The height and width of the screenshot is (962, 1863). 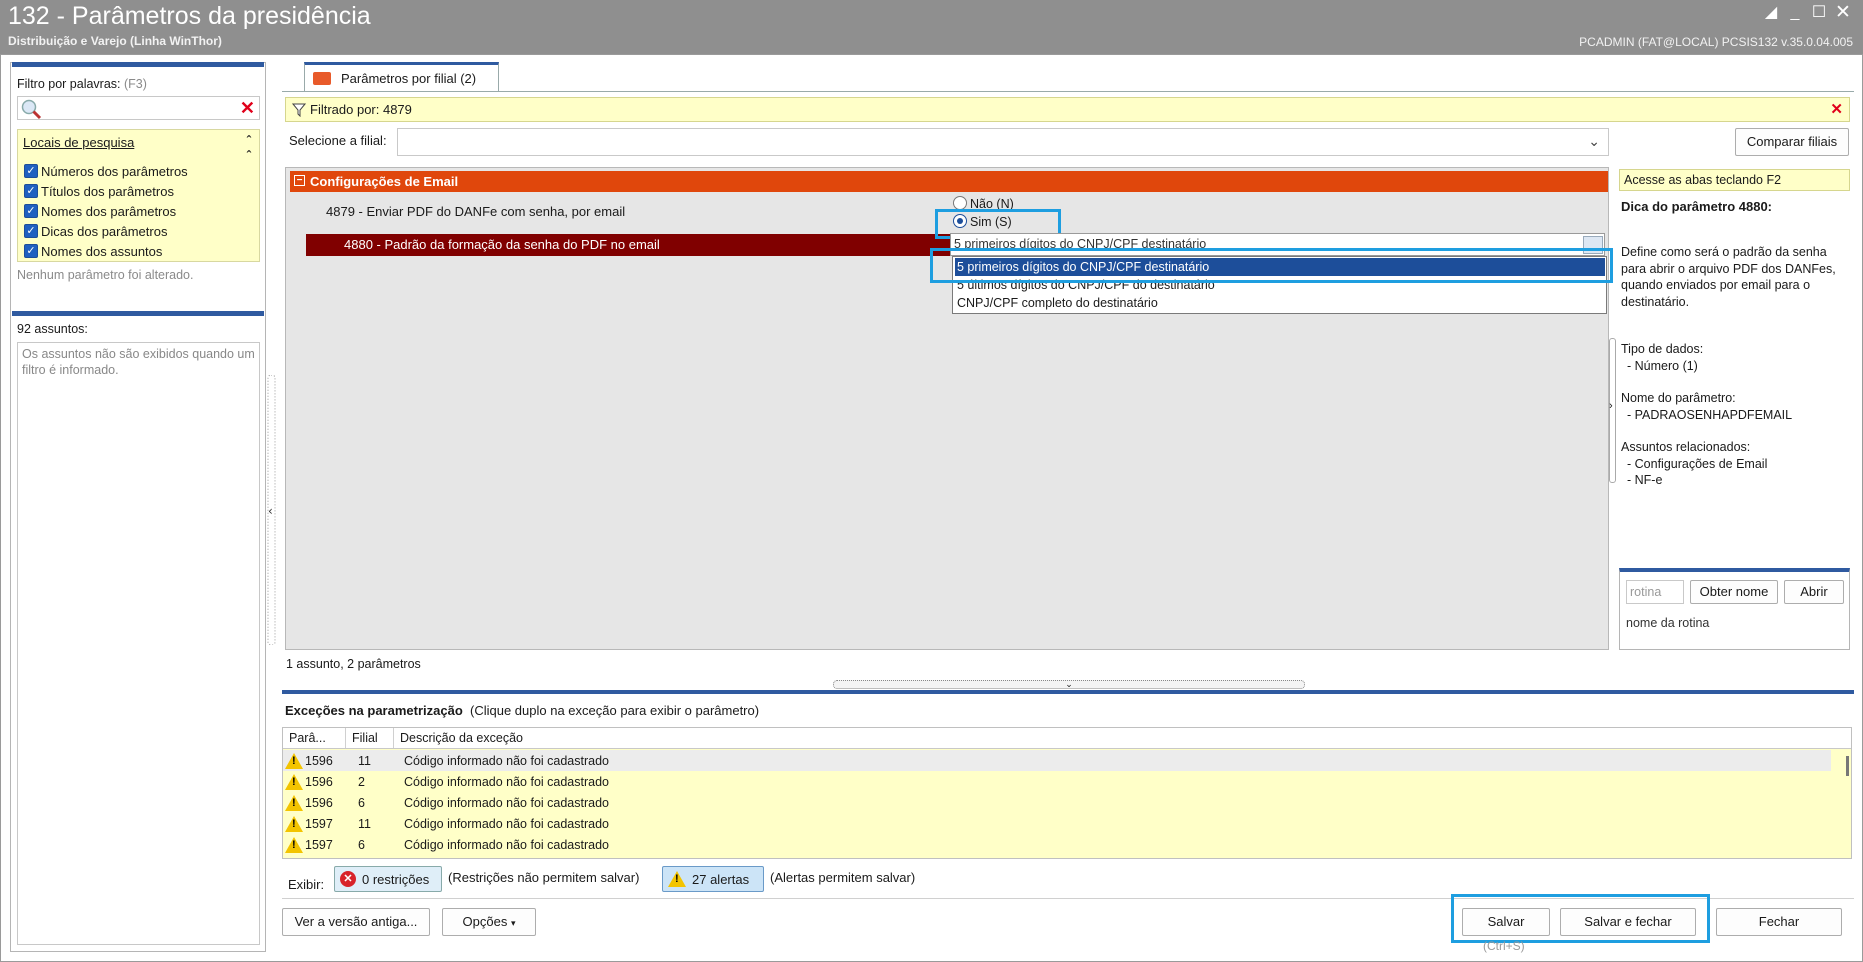 I want to click on folder-icon, so click(x=322, y=78).